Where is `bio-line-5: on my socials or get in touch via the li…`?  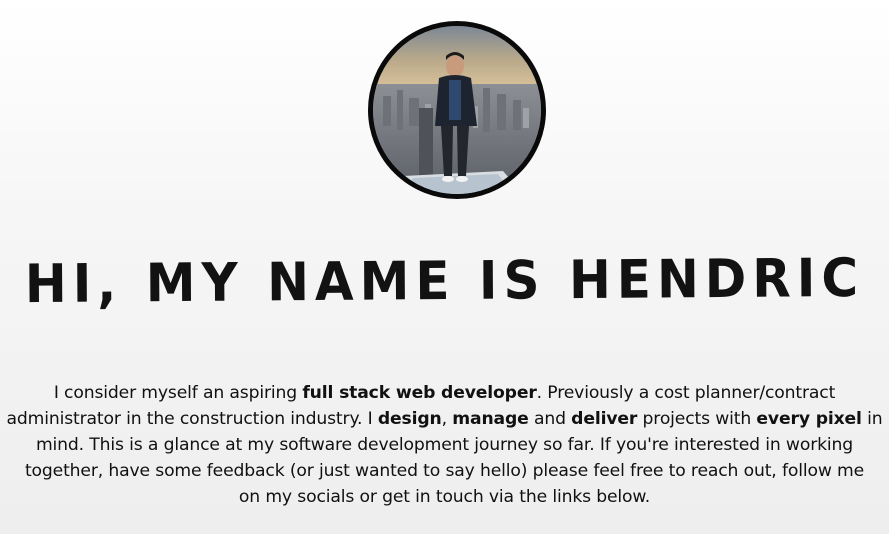
bio-line-5: on my socials or get in touch via the li… is located at coordinates (444, 497).